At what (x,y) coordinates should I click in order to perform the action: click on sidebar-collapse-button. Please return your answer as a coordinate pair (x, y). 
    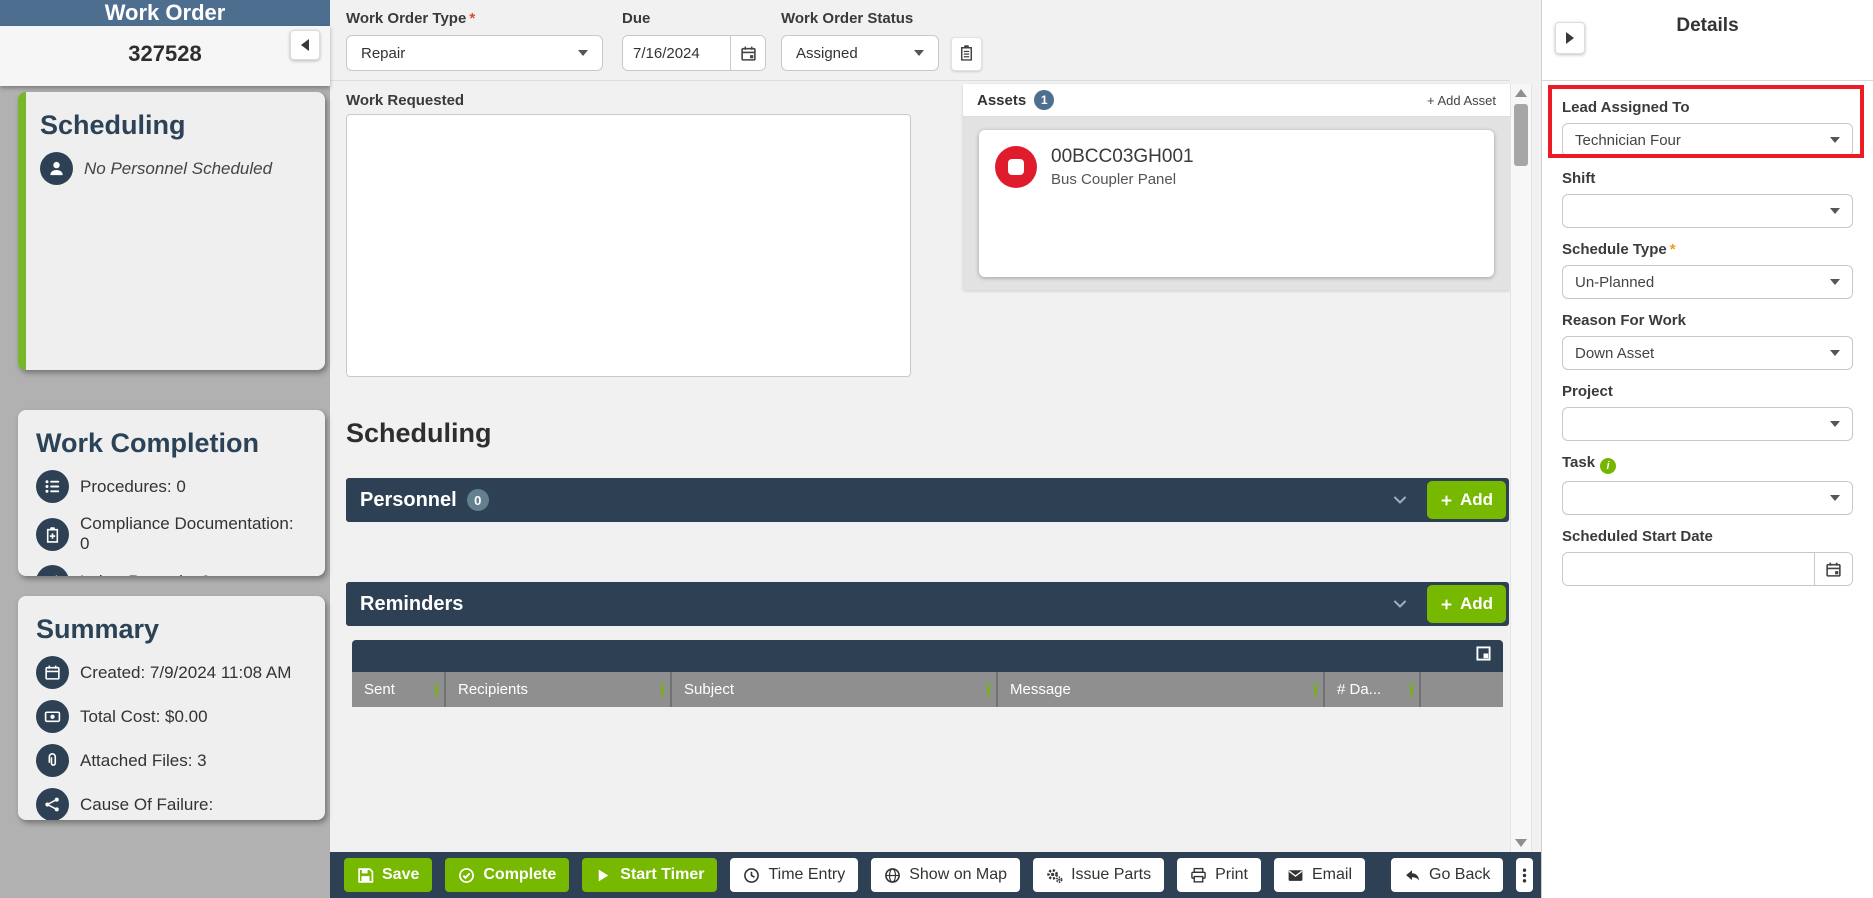
    Looking at the image, I should click on (305, 45).